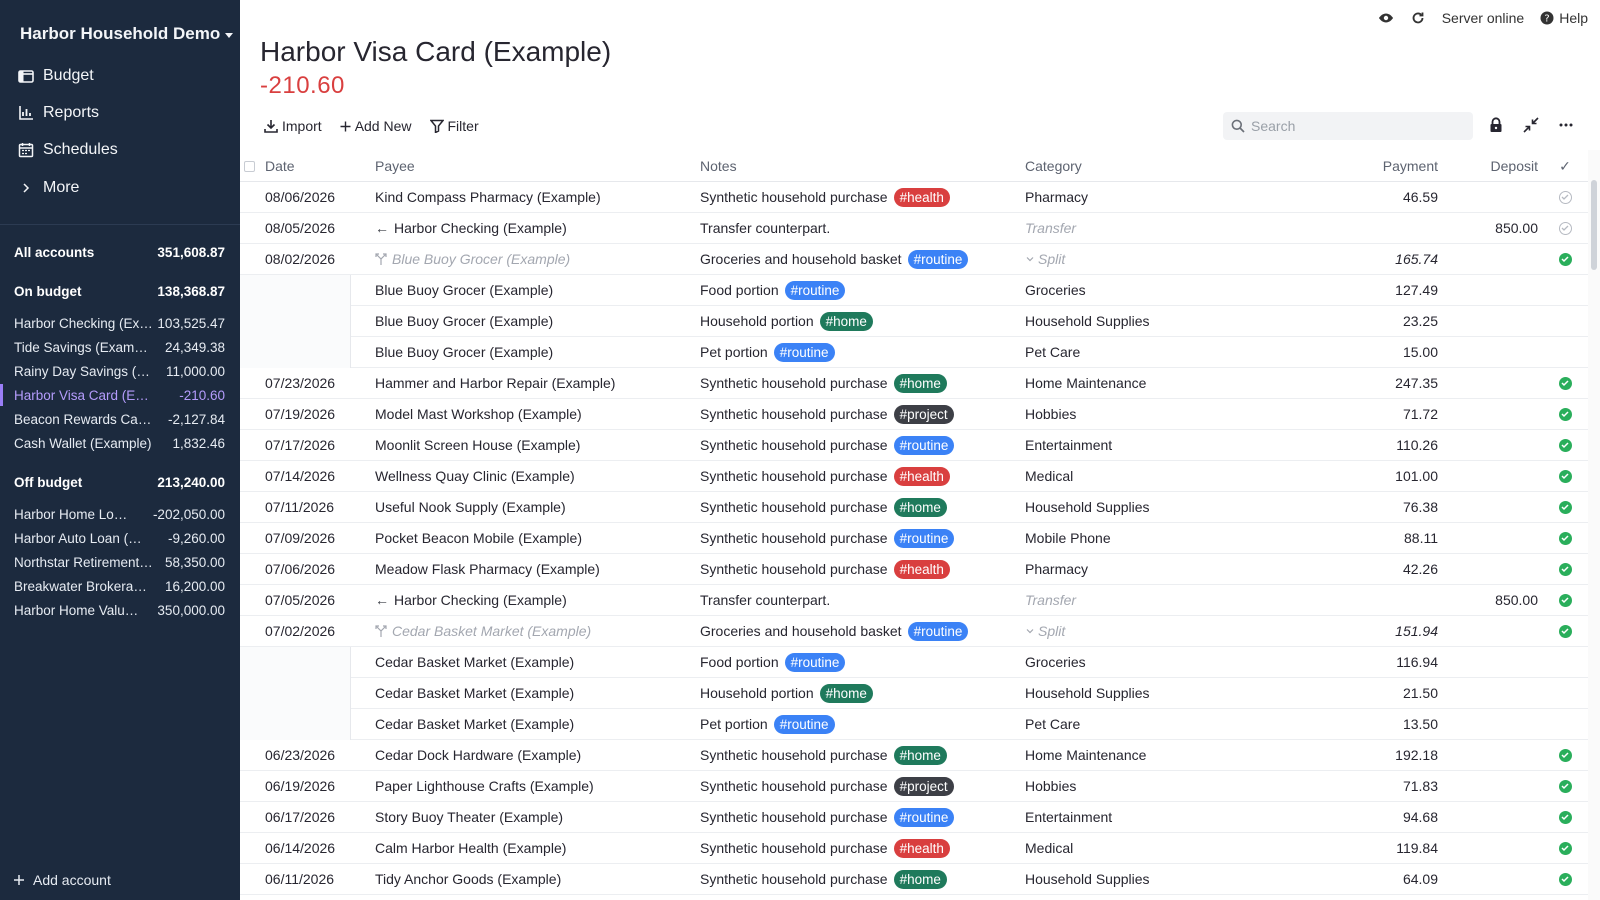  I want to click on date-cell: 07/06/2026, so click(300, 569).